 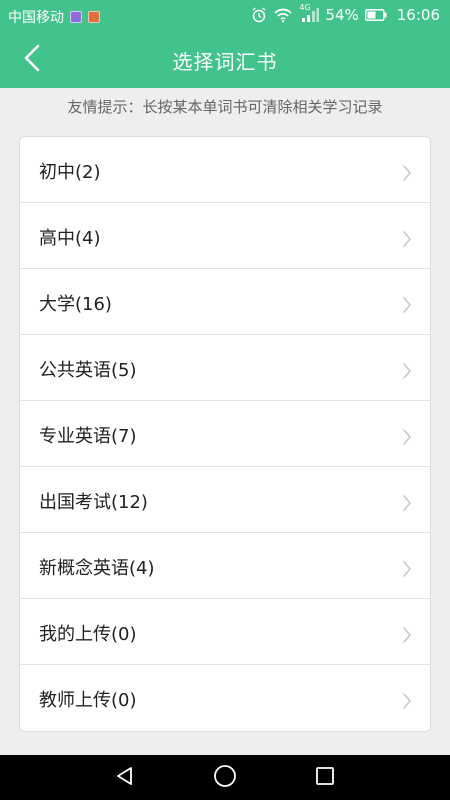 What do you see at coordinates (70, 172) in the screenshot?
I see `book-item-label: 初中(2)` at bounding box center [70, 172].